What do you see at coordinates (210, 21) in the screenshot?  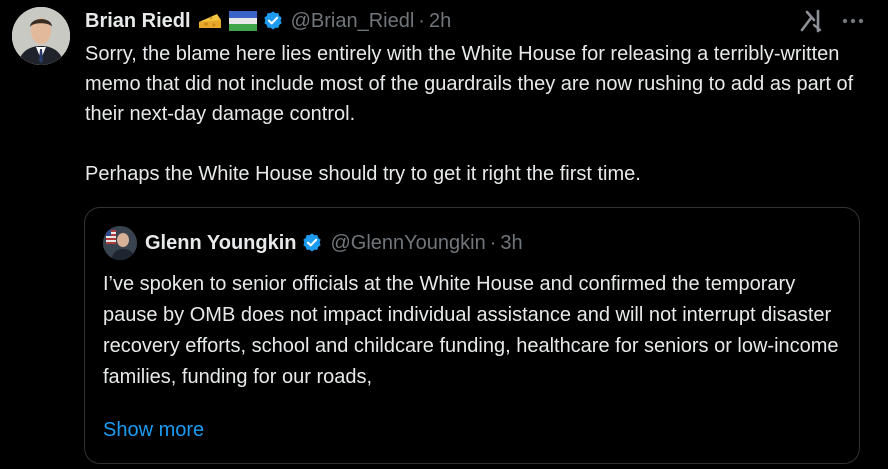 I see `cheese-emoji-icon` at bounding box center [210, 21].